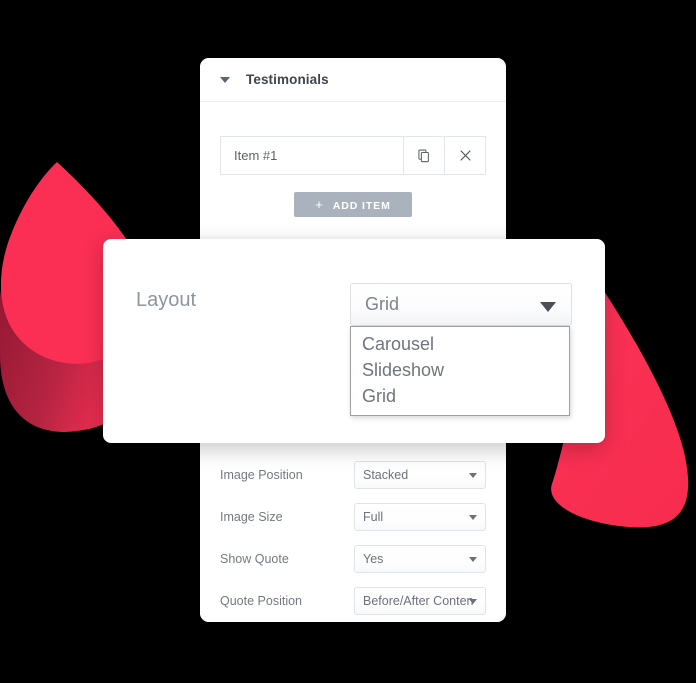 Image resolution: width=696 pixels, height=683 pixels. I want to click on field-value: Yes, so click(373, 559).